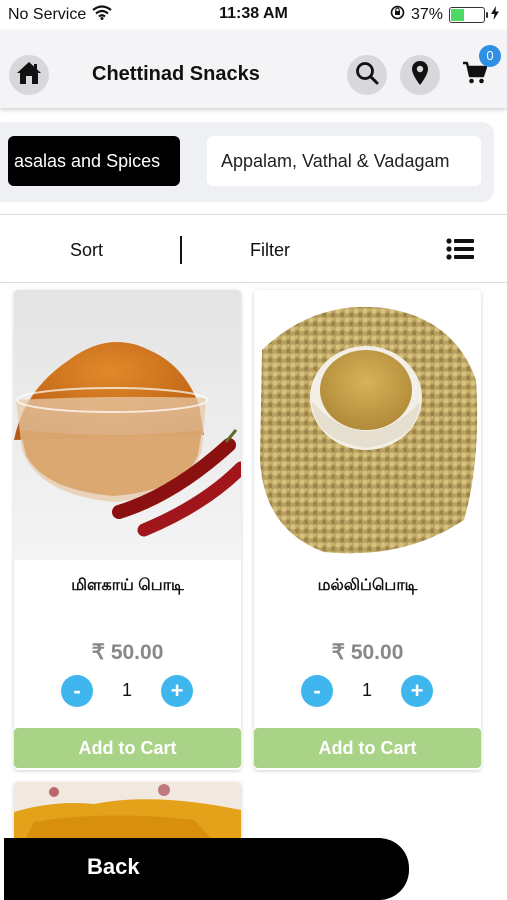  I want to click on search-icon, so click(367, 75).